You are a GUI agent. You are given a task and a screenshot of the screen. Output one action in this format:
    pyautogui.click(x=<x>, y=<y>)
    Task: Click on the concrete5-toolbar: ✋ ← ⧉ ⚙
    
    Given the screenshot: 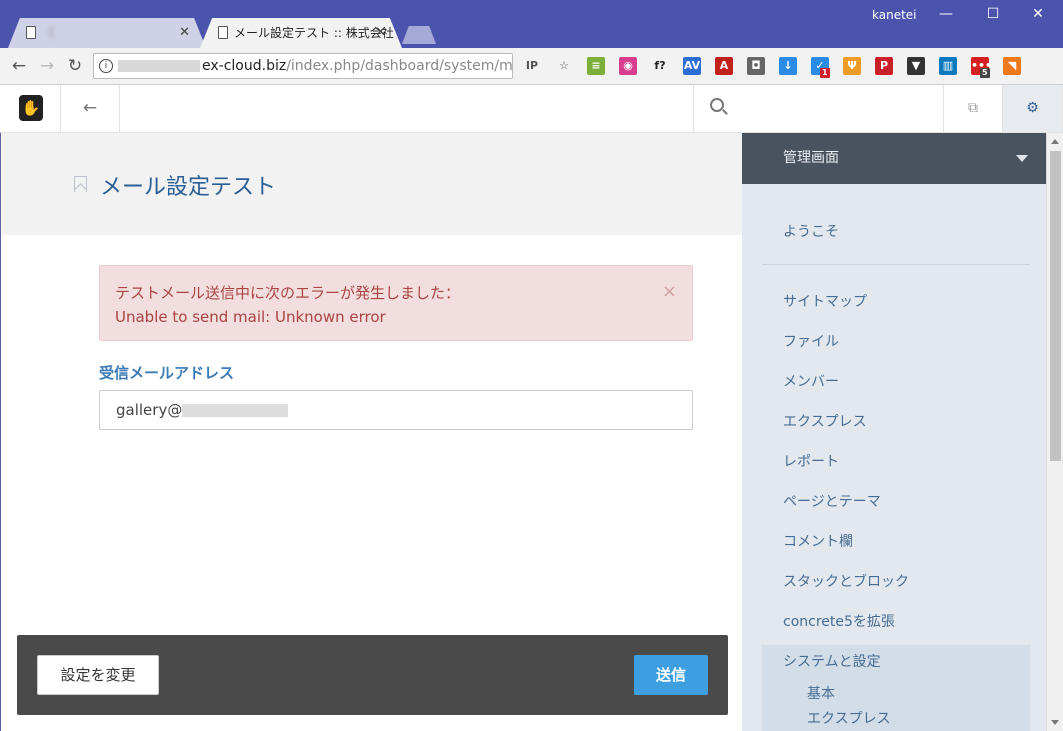 What is the action you would take?
    pyautogui.click(x=531, y=109)
    